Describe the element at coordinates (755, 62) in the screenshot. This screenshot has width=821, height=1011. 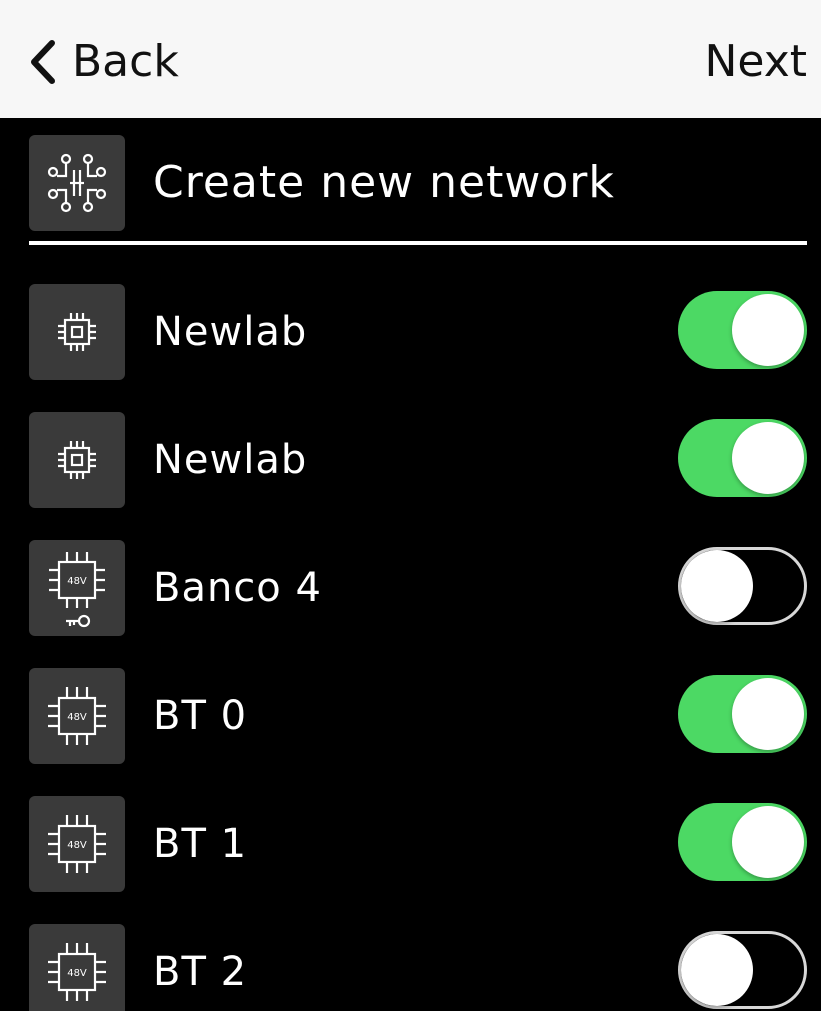
I see `next-button: Next` at that location.